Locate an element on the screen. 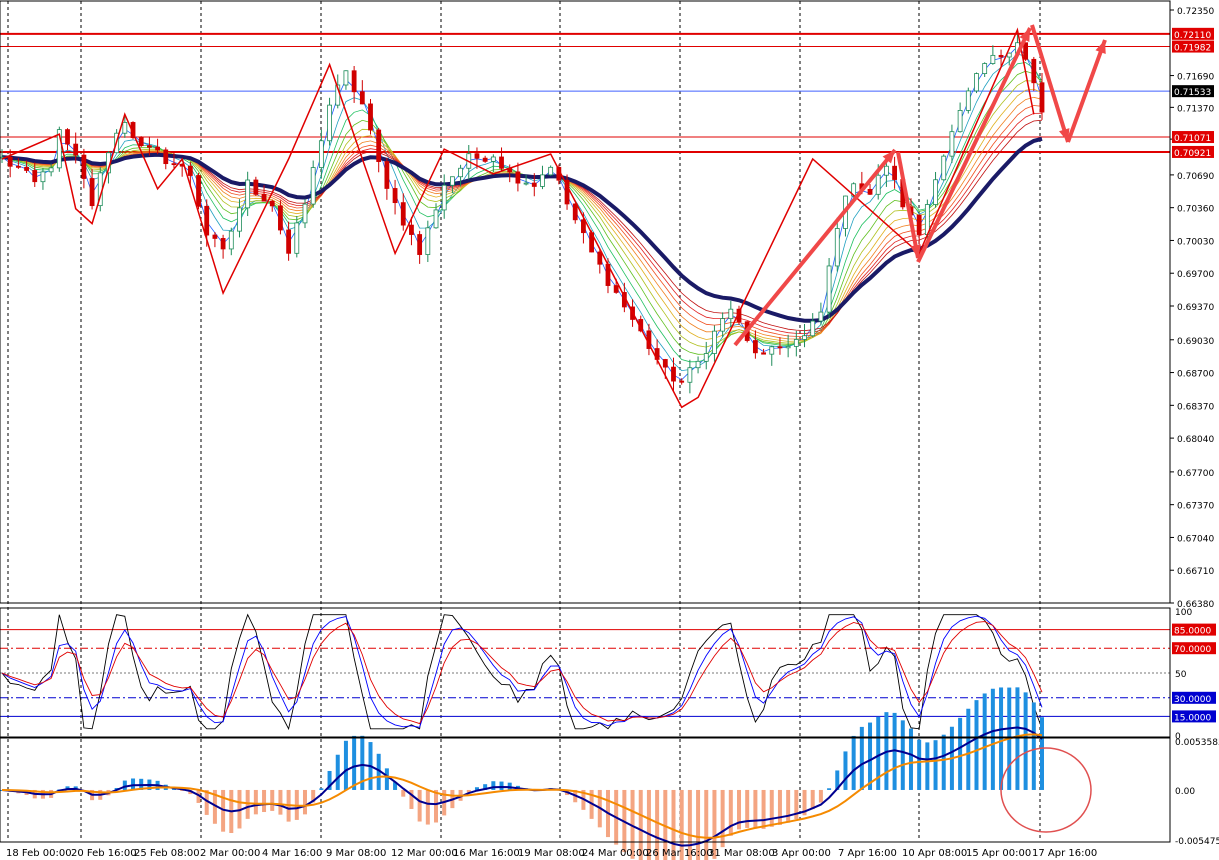  time-axis-label: 26 Mar 16:00 is located at coordinates (679, 853).